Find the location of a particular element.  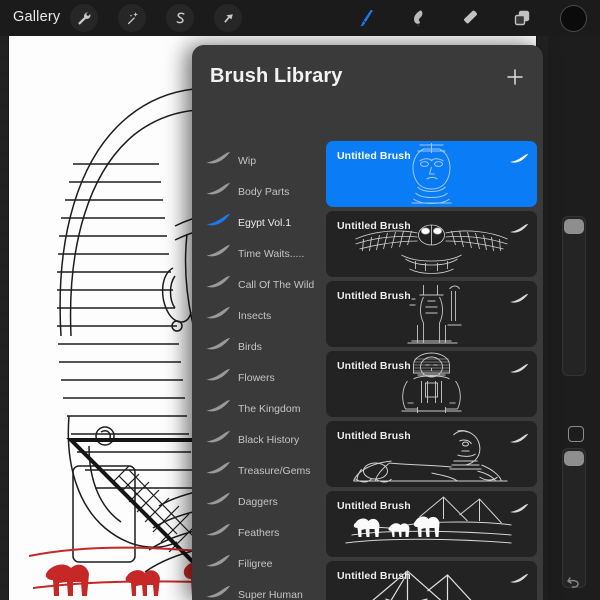

brush-set-item: Egypt Vol.1 is located at coordinates (256, 222).